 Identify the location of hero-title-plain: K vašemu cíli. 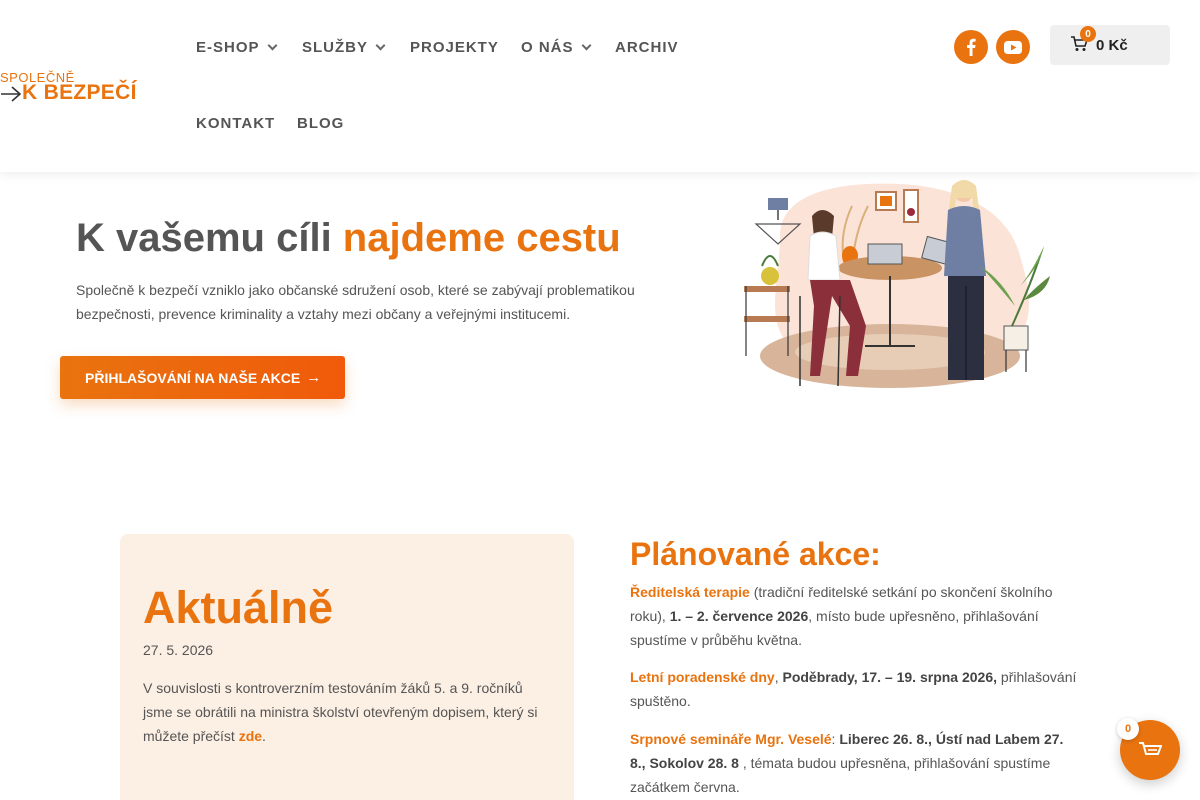
(209, 238).